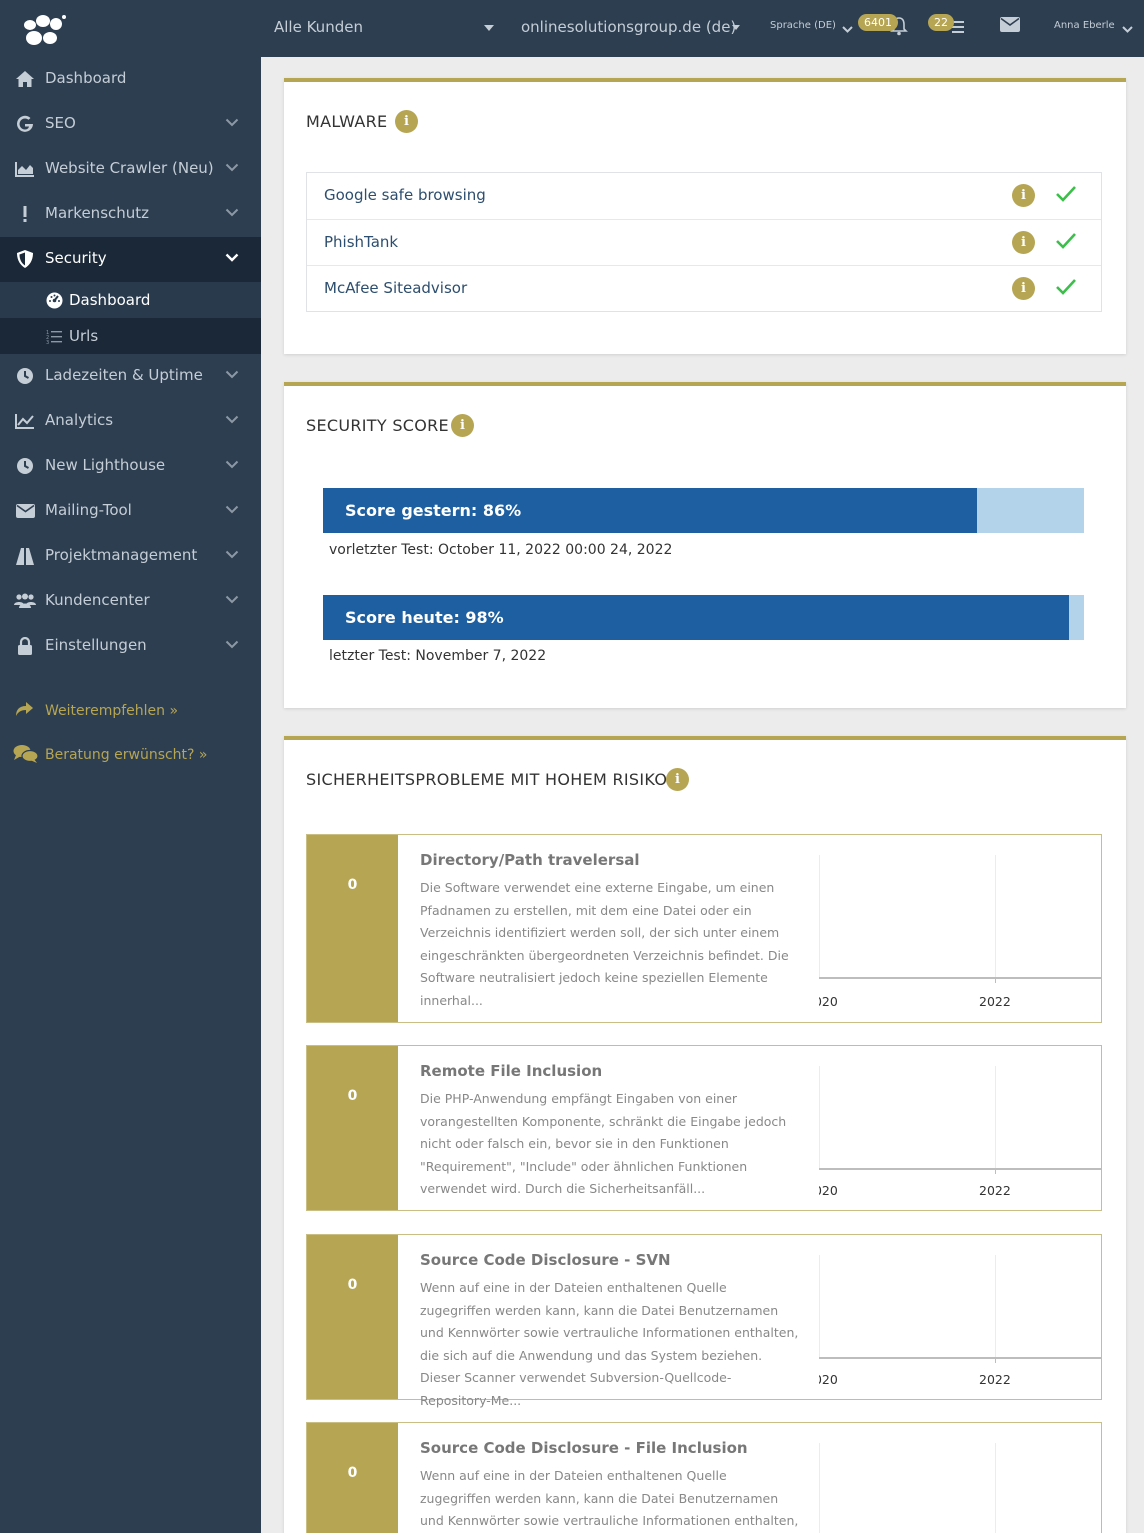 Image resolution: width=1144 pixels, height=1533 pixels. I want to click on sidebar-subitem-security-urls: 123 Urls, so click(130, 336).